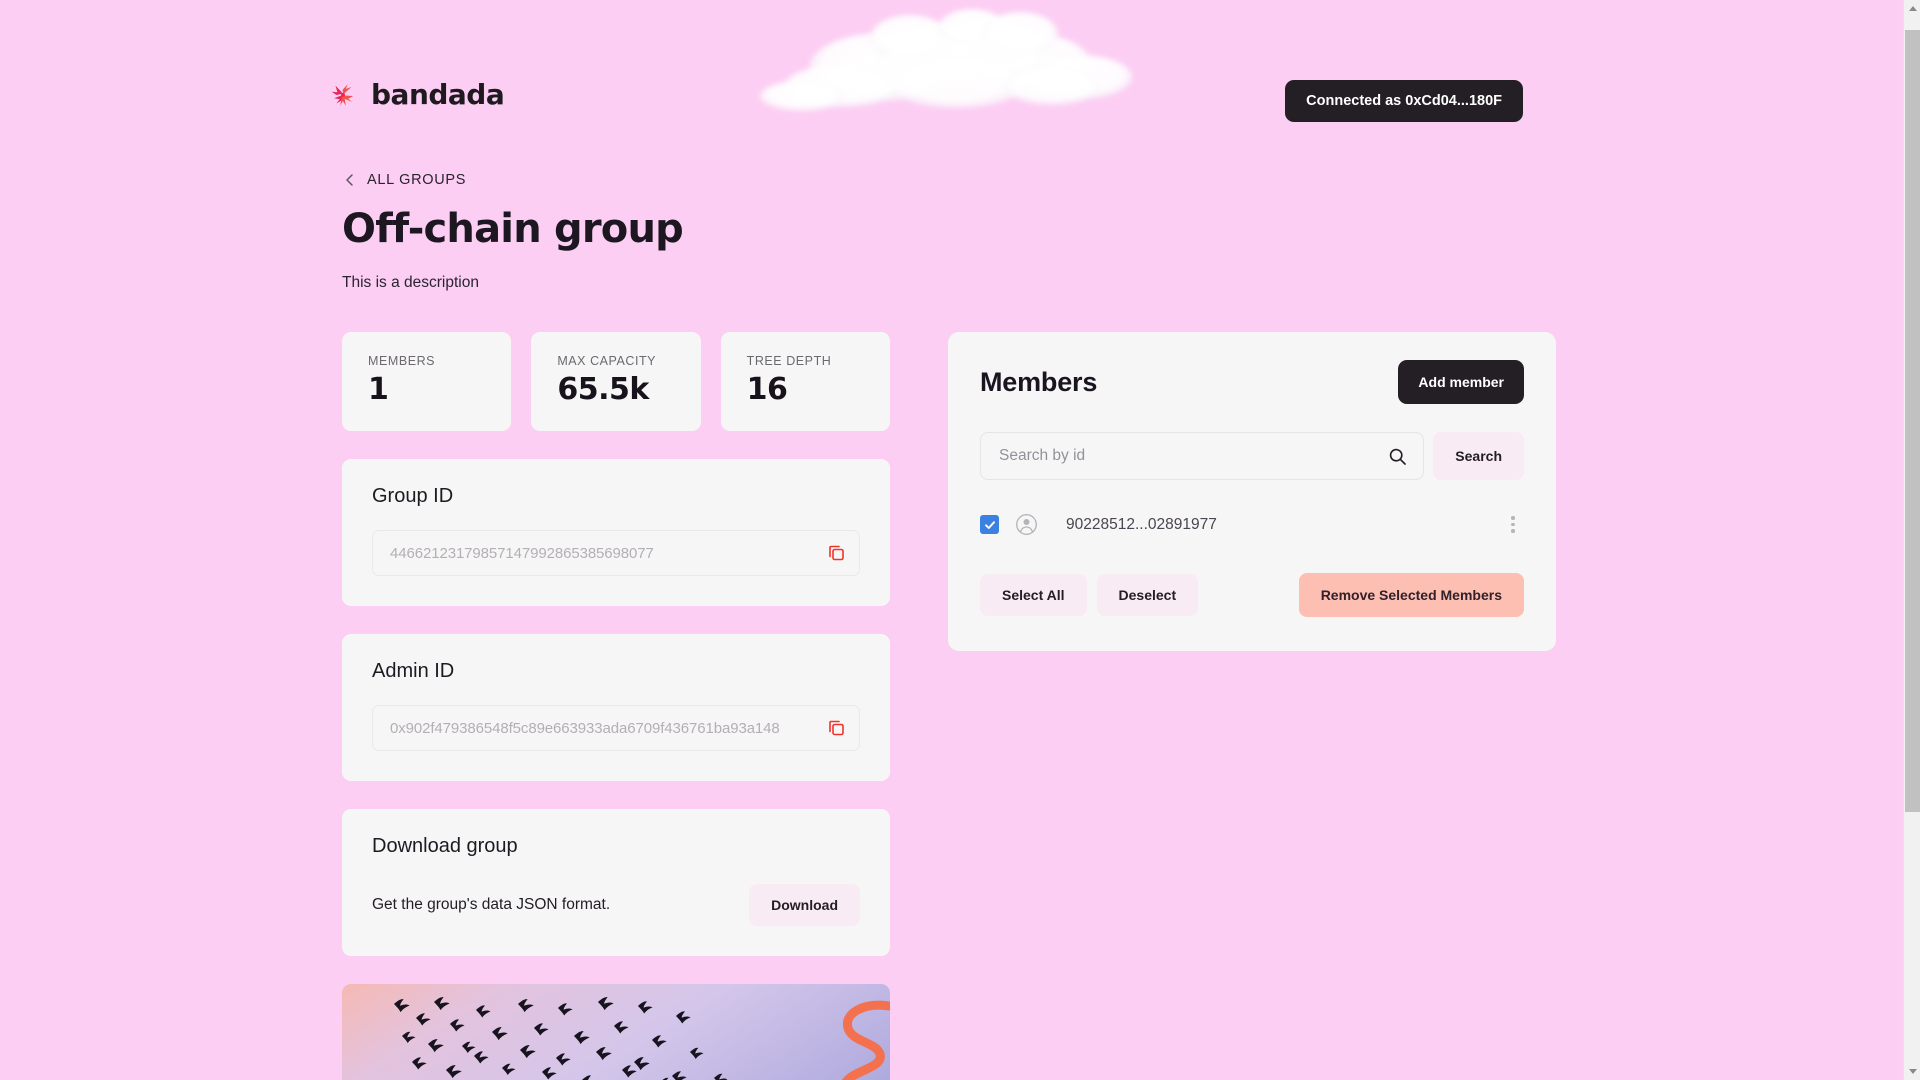 The width and height of the screenshot is (1920, 1080). What do you see at coordinates (1912, 421) in the screenshot?
I see `scrollbar-thumb` at bounding box center [1912, 421].